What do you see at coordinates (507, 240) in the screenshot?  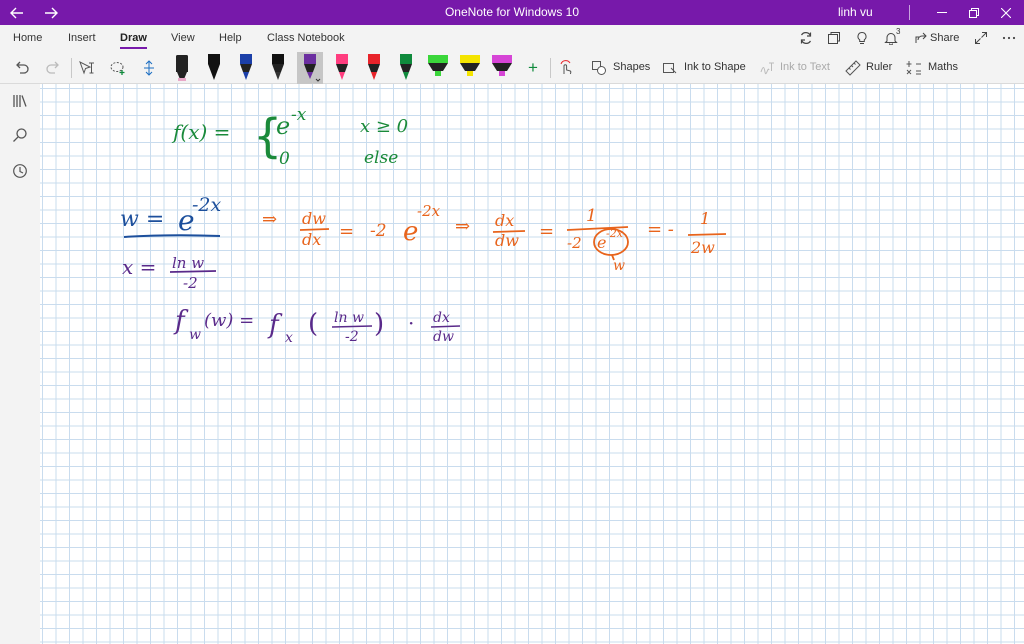 I see `ink-dw2: dw` at bounding box center [507, 240].